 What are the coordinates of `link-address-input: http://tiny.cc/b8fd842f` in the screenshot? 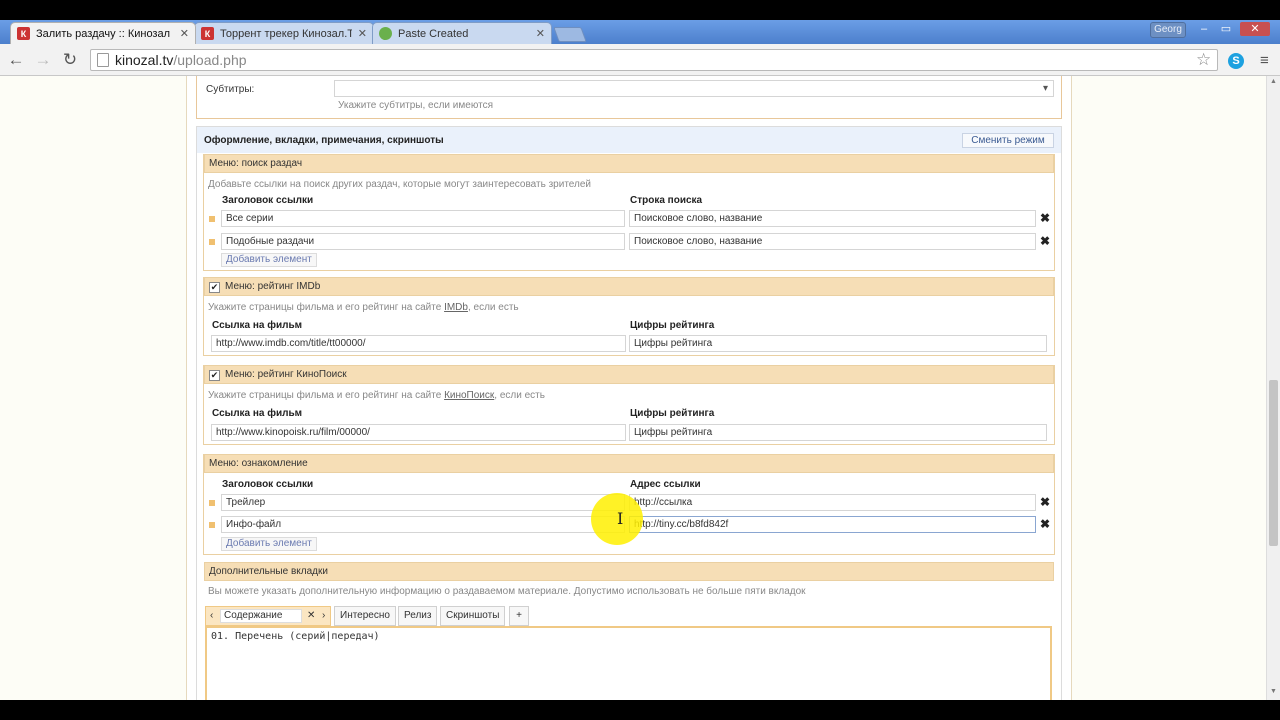 It's located at (832, 524).